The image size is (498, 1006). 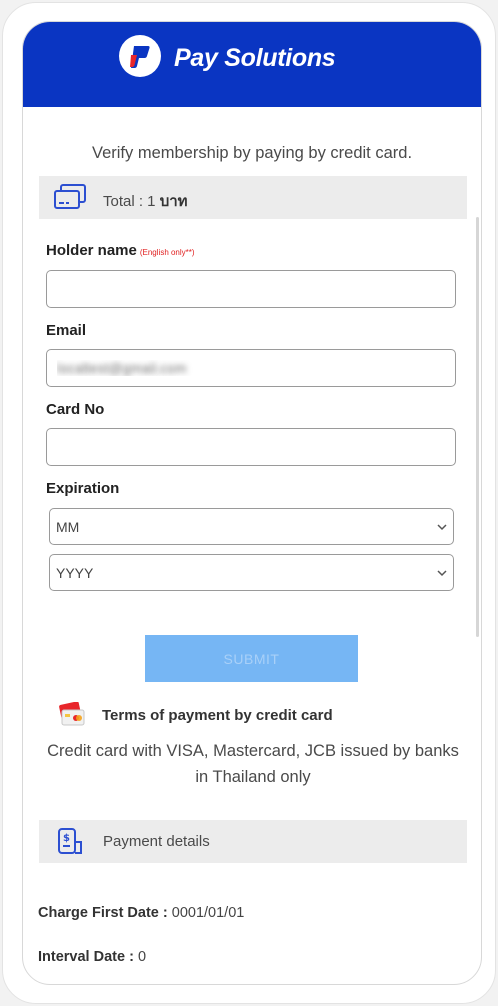 What do you see at coordinates (251, 526) in the screenshot?
I see `expiration-month-select: MM` at bounding box center [251, 526].